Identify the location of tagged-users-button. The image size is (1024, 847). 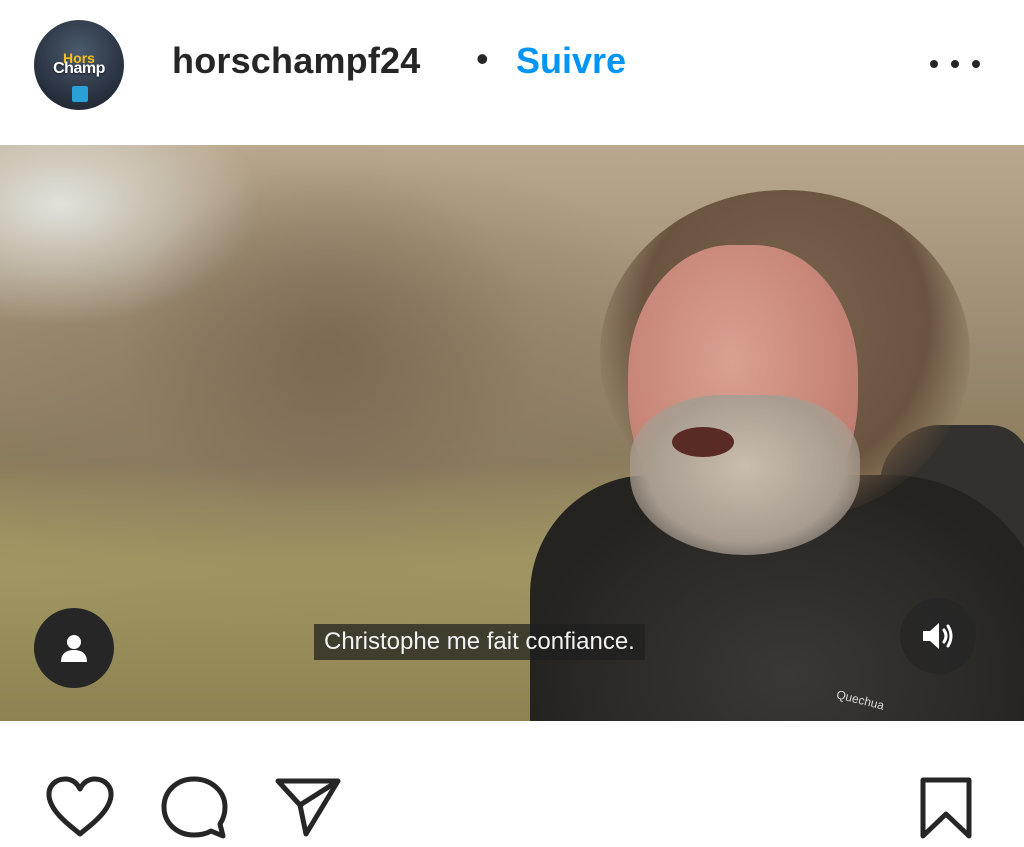
(74, 648).